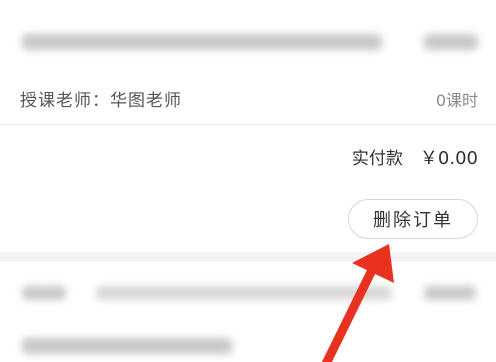 The width and height of the screenshot is (496, 362). Describe the element at coordinates (456, 100) in the screenshot. I see `lesson-count: 0课时` at that location.